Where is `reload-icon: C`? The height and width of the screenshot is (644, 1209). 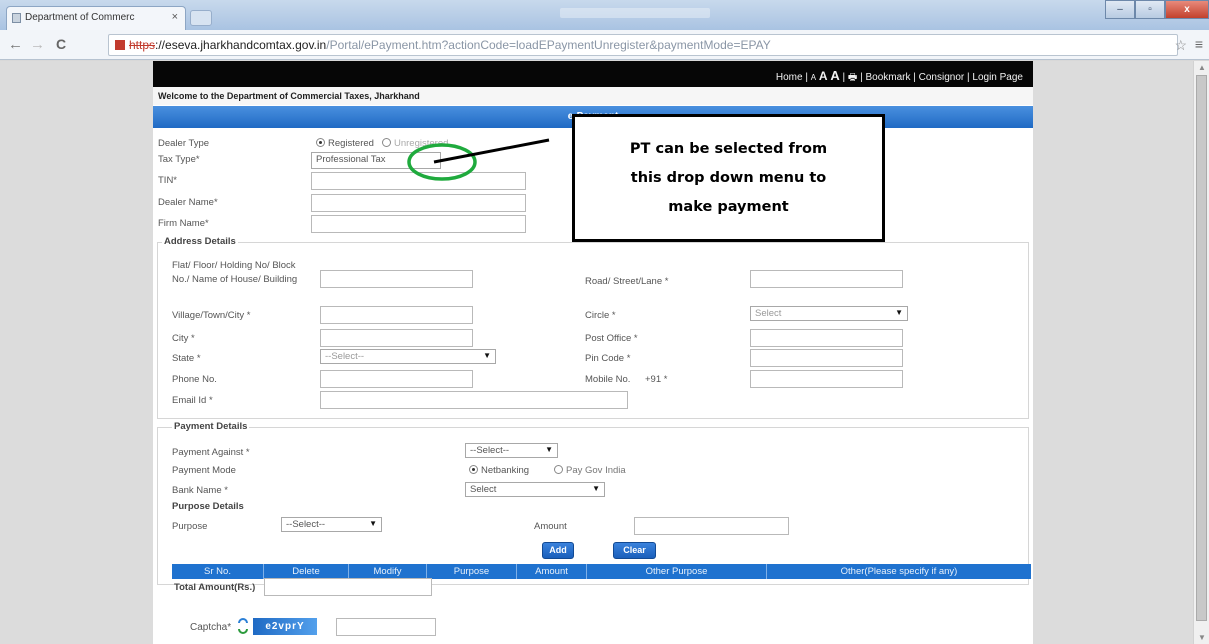
reload-icon: C is located at coordinates (61, 44).